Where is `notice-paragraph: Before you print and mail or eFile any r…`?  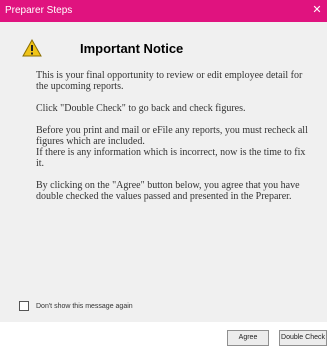 notice-paragraph: Before you print and mail or eFile any r… is located at coordinates (172, 136).